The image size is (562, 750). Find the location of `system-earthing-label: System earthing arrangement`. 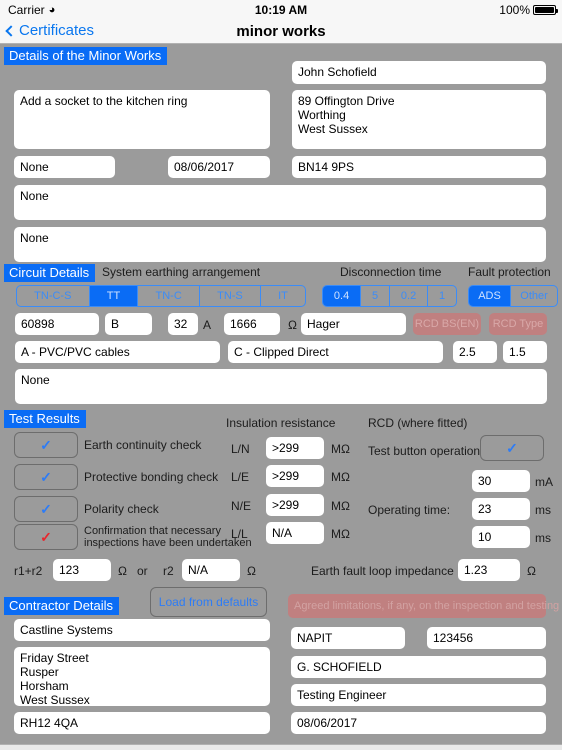

system-earthing-label: System earthing arrangement is located at coordinates (181, 272).